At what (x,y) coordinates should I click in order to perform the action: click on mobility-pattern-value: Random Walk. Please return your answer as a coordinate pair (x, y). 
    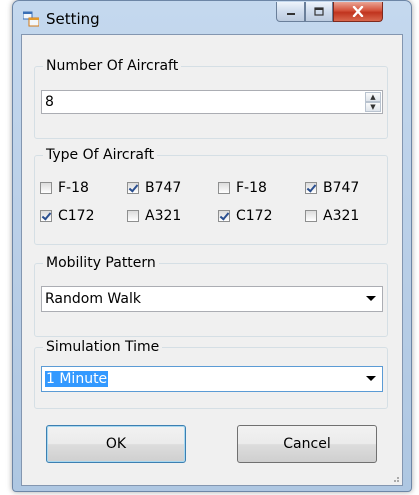
    Looking at the image, I should click on (93, 299).